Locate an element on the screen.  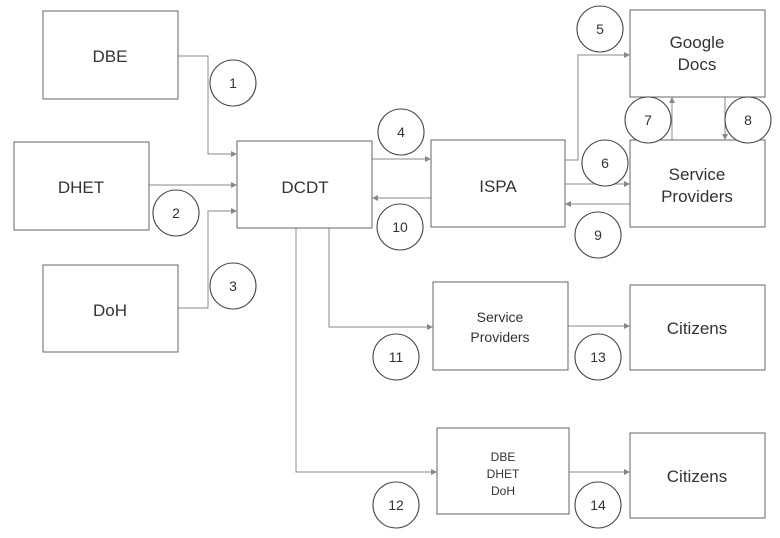
step-2: 2 is located at coordinates (176, 213).